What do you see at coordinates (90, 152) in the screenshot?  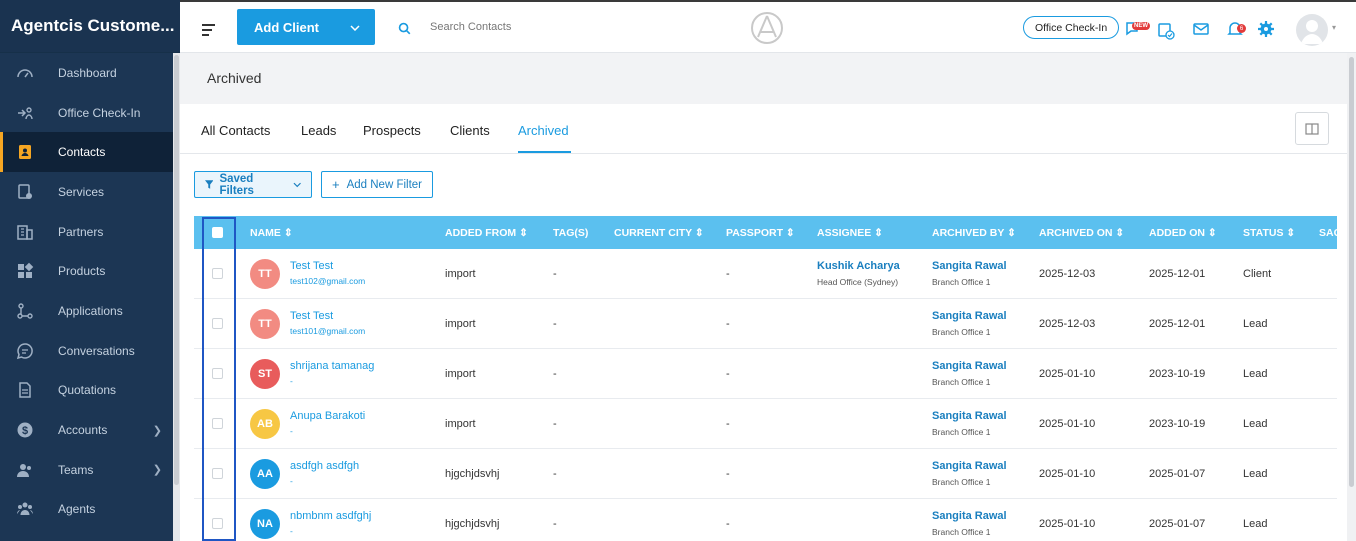 I see `sidebar-item-contacts: Contacts` at bounding box center [90, 152].